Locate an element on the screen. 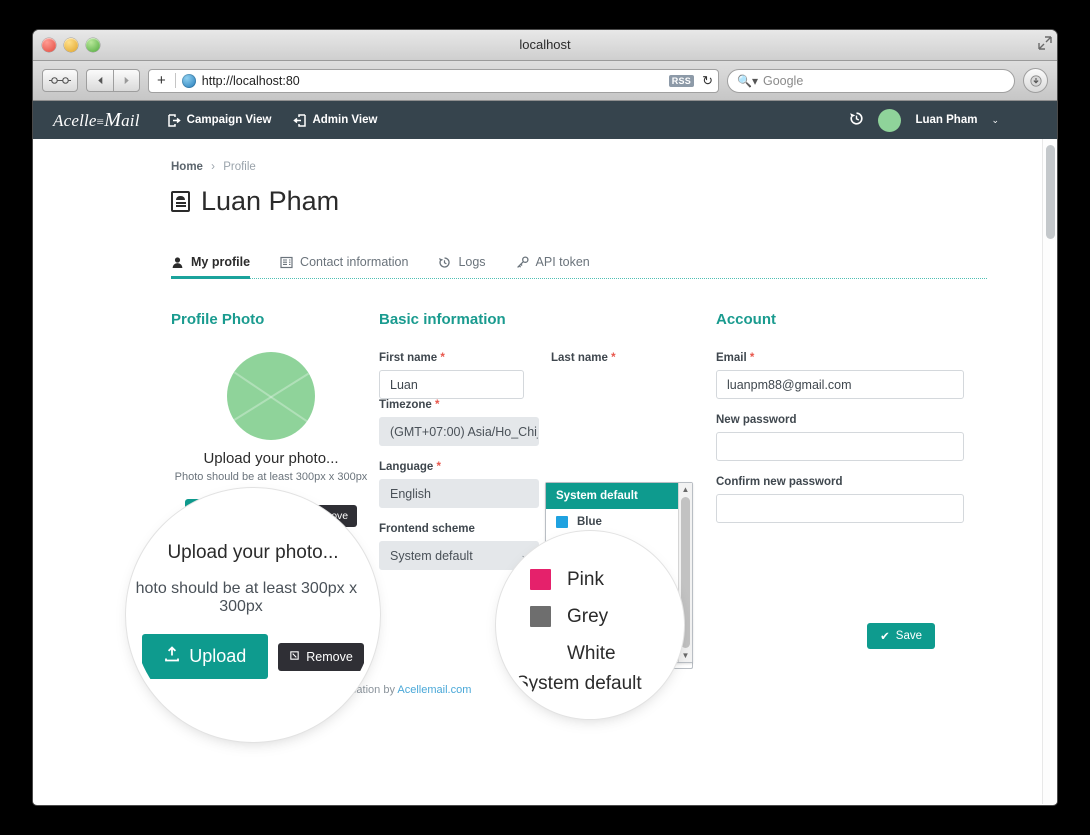 The width and height of the screenshot is (1090, 835). rss-badge: RSS is located at coordinates (681, 80).